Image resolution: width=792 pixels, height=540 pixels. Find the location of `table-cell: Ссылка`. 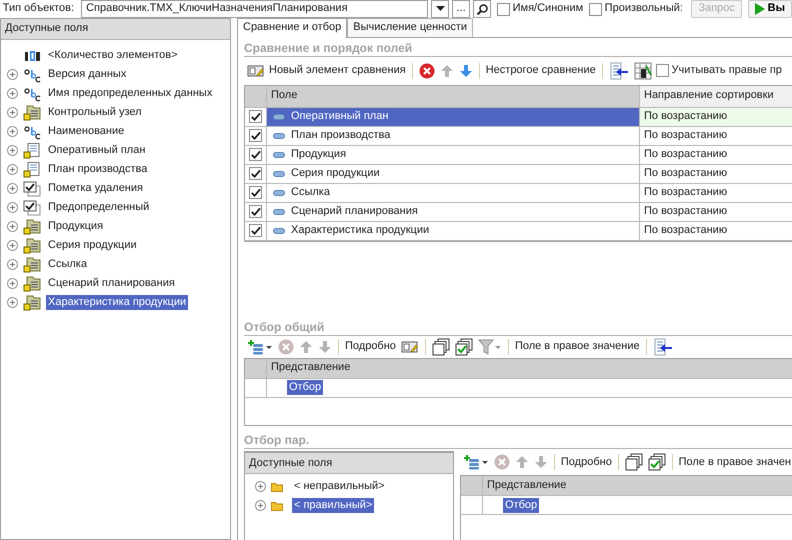

table-cell: Ссылка is located at coordinates (453, 193).